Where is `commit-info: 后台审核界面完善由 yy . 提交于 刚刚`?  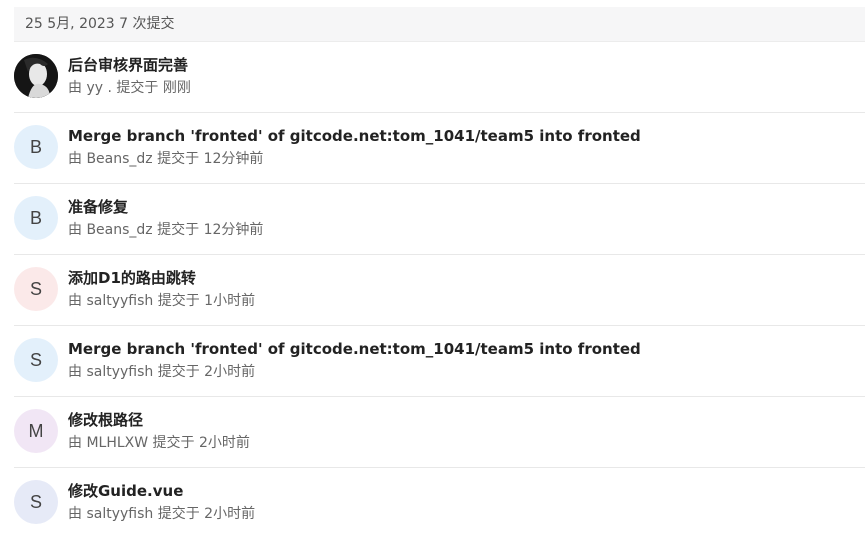
commit-info: 后台审核界面完善由 yy . 提交于 刚刚 is located at coordinates (466, 76).